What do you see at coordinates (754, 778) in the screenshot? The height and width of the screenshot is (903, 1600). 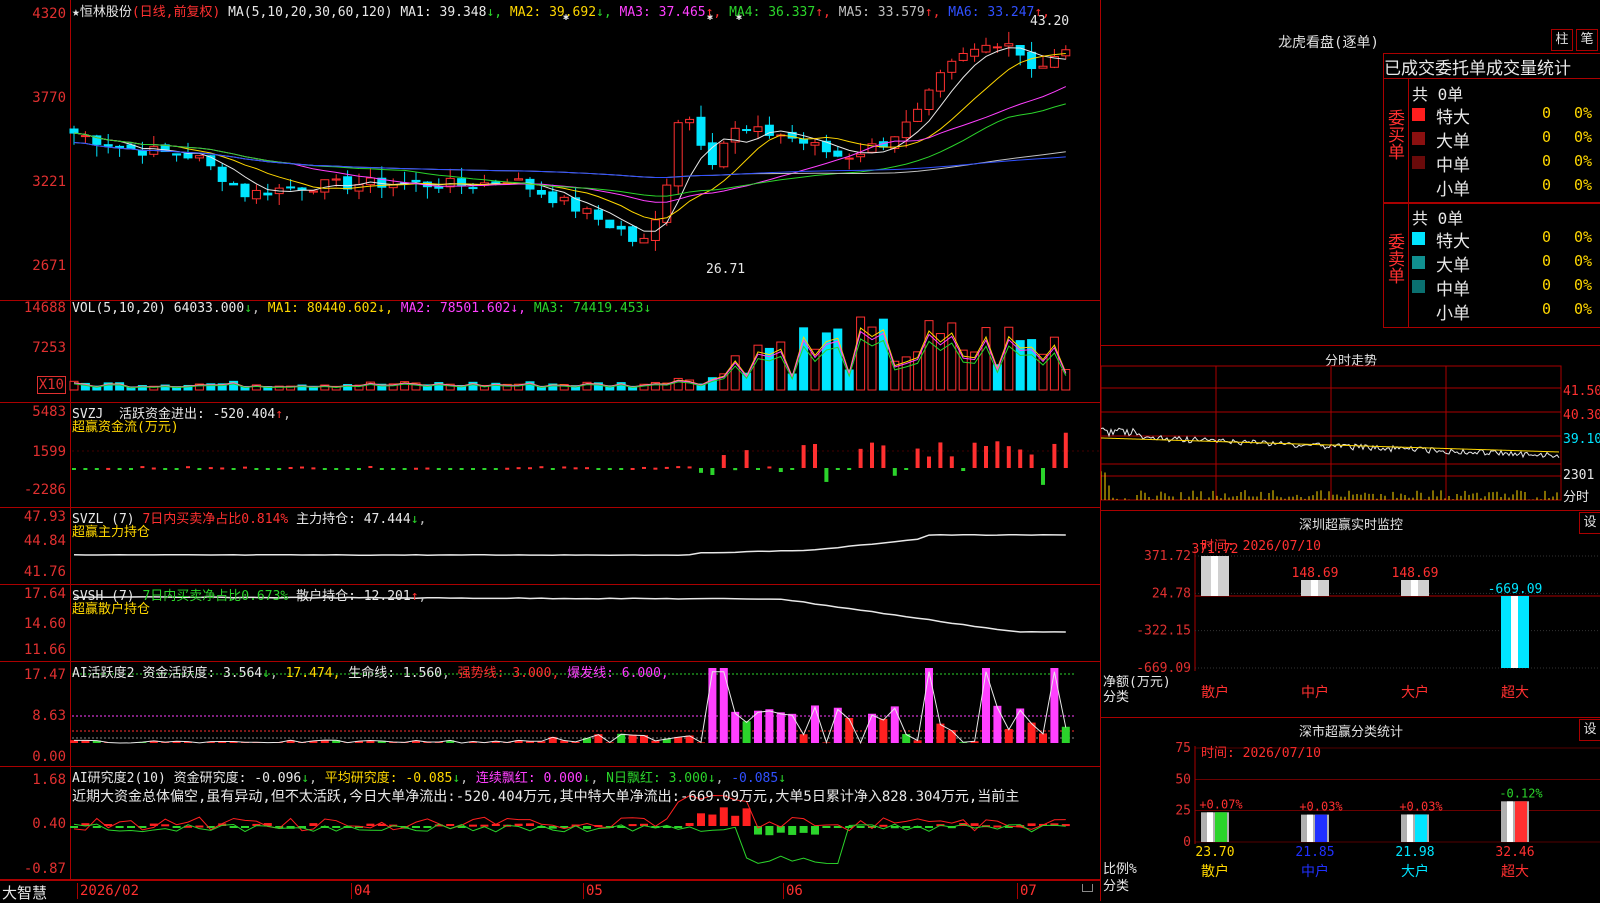 I see `ai2-last: -0.085` at bounding box center [754, 778].